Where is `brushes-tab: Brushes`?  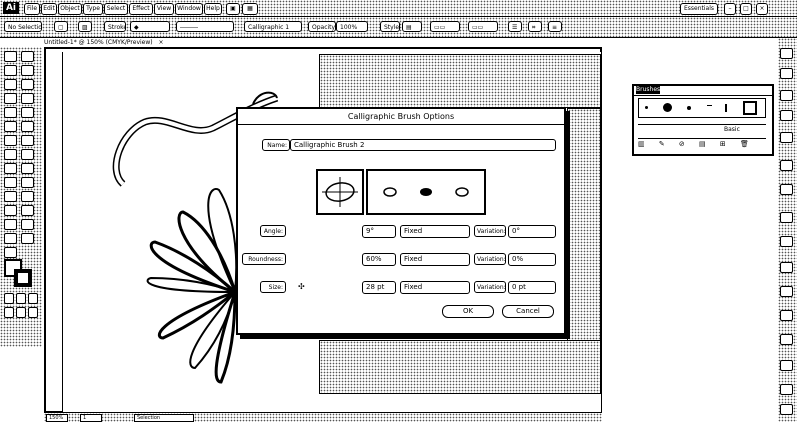
brushes-tab: Brushes is located at coordinates (648, 90).